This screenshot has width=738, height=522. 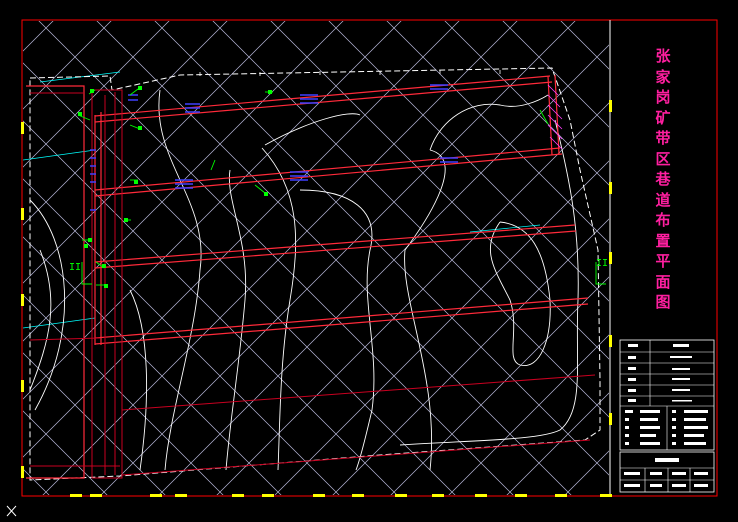 I want to click on title-char: 置, so click(x=663, y=240).